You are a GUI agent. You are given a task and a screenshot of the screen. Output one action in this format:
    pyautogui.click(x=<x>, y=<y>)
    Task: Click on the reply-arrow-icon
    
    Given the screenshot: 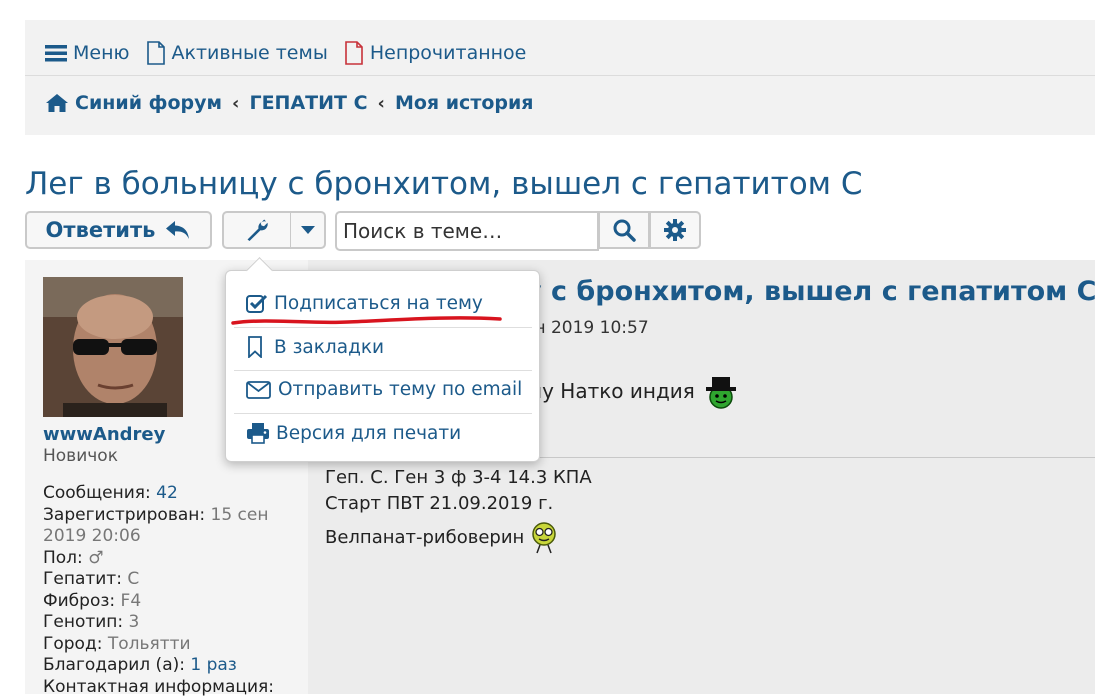 What is the action you would take?
    pyautogui.click(x=178, y=230)
    